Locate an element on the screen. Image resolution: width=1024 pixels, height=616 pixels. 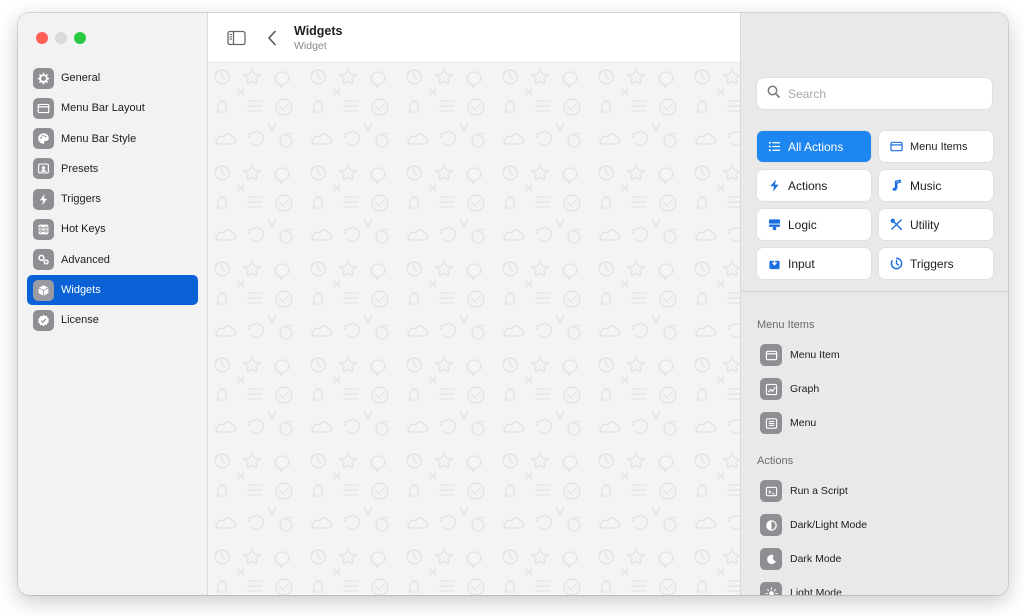
sidebar-item-label: Menu Bar Layout is located at coordinates (103, 108).